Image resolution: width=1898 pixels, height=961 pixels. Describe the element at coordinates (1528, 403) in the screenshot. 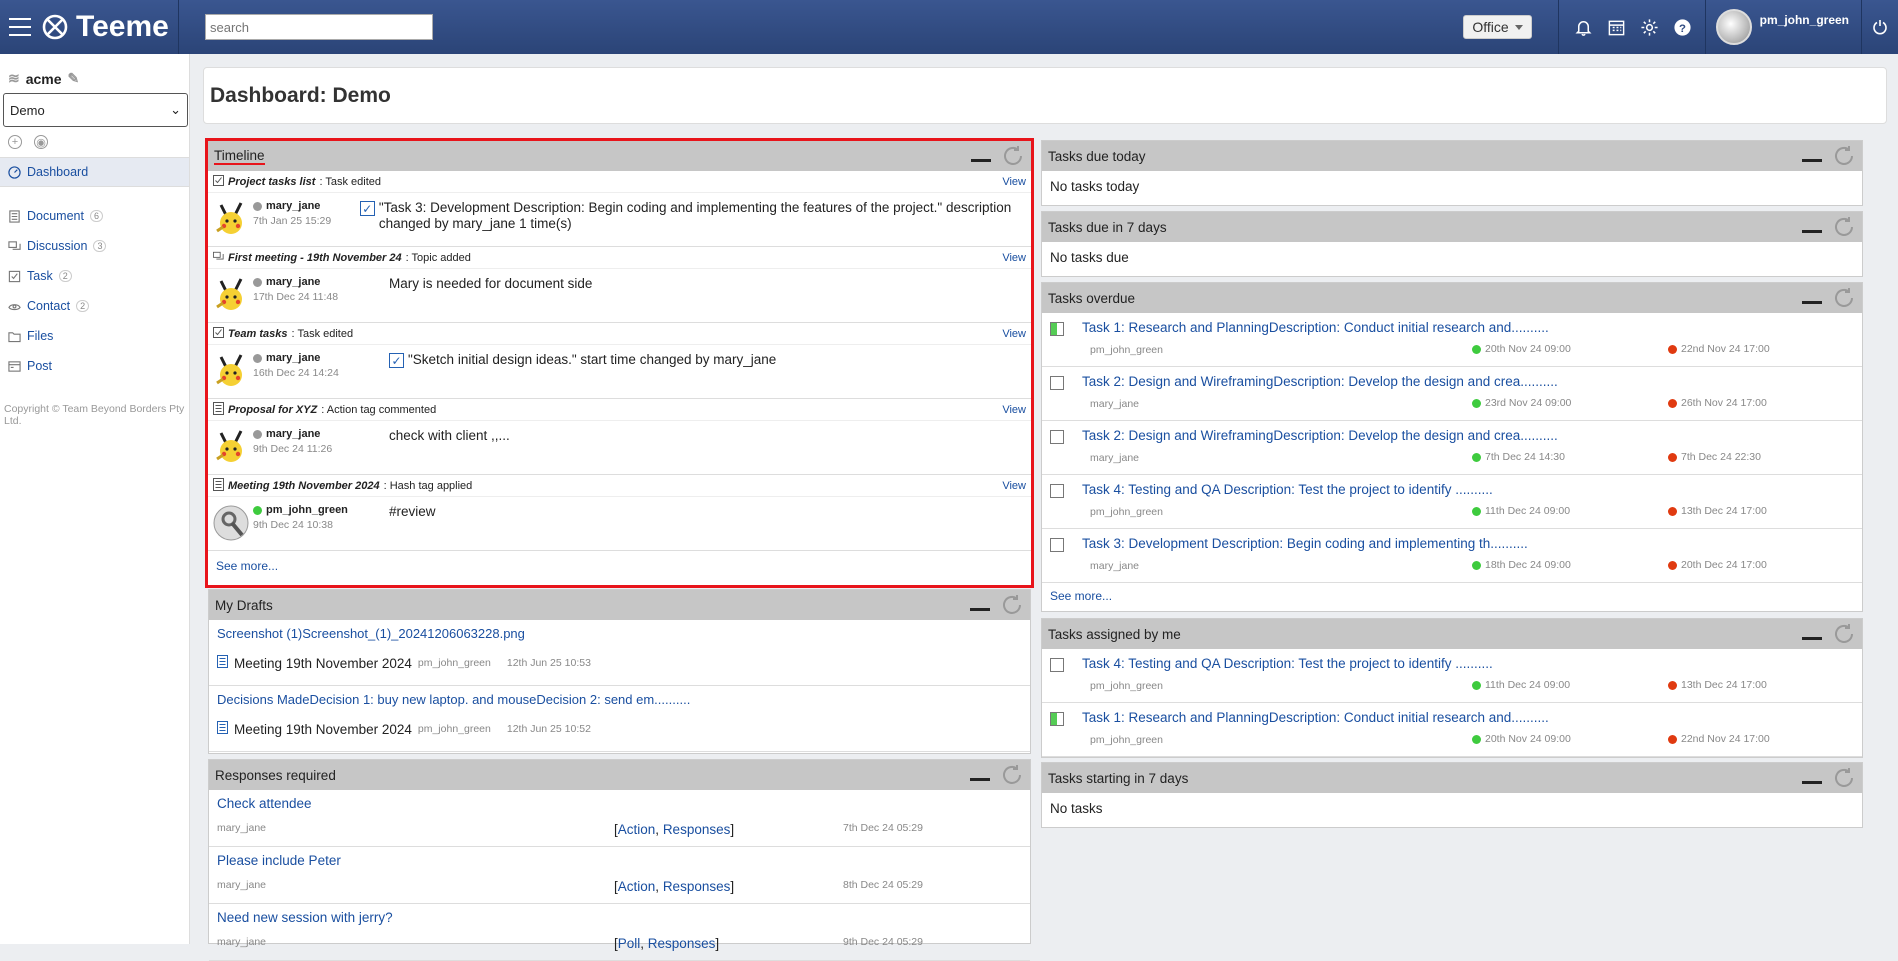

I see `task-start-time: 23rd Nov 24 09:00` at that location.